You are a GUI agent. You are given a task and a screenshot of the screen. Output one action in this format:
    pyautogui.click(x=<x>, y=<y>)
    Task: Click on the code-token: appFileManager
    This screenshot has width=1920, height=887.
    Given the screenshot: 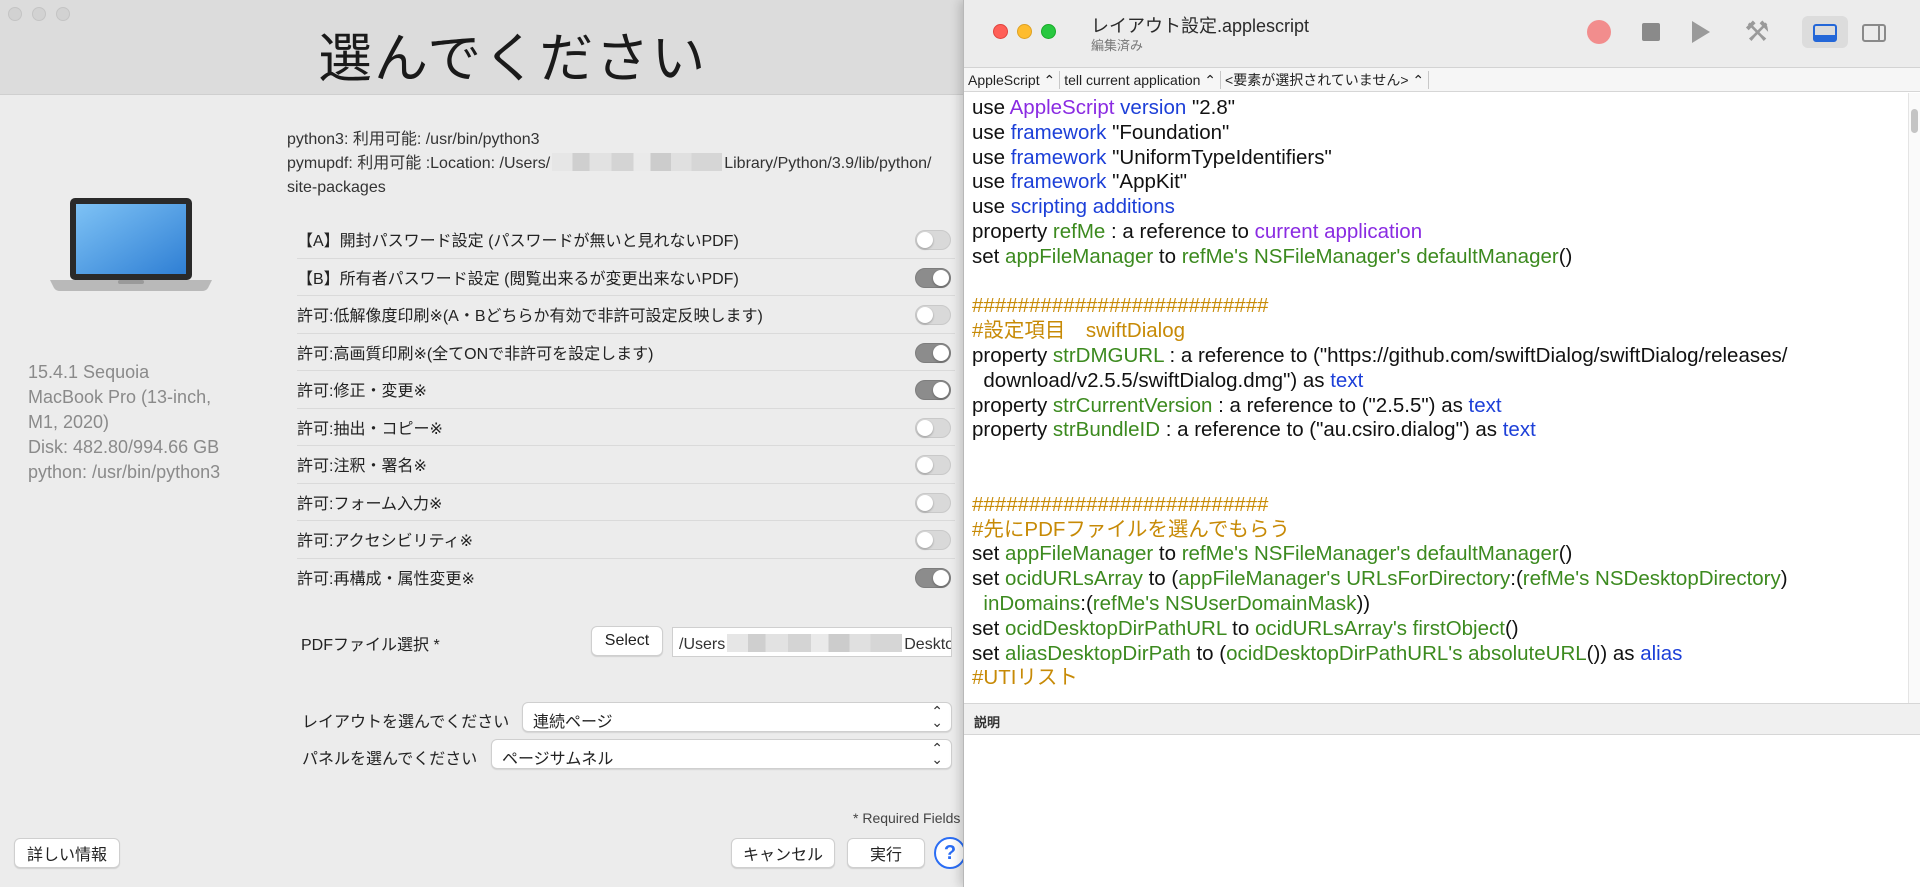 What is the action you would take?
    pyautogui.click(x=1079, y=256)
    